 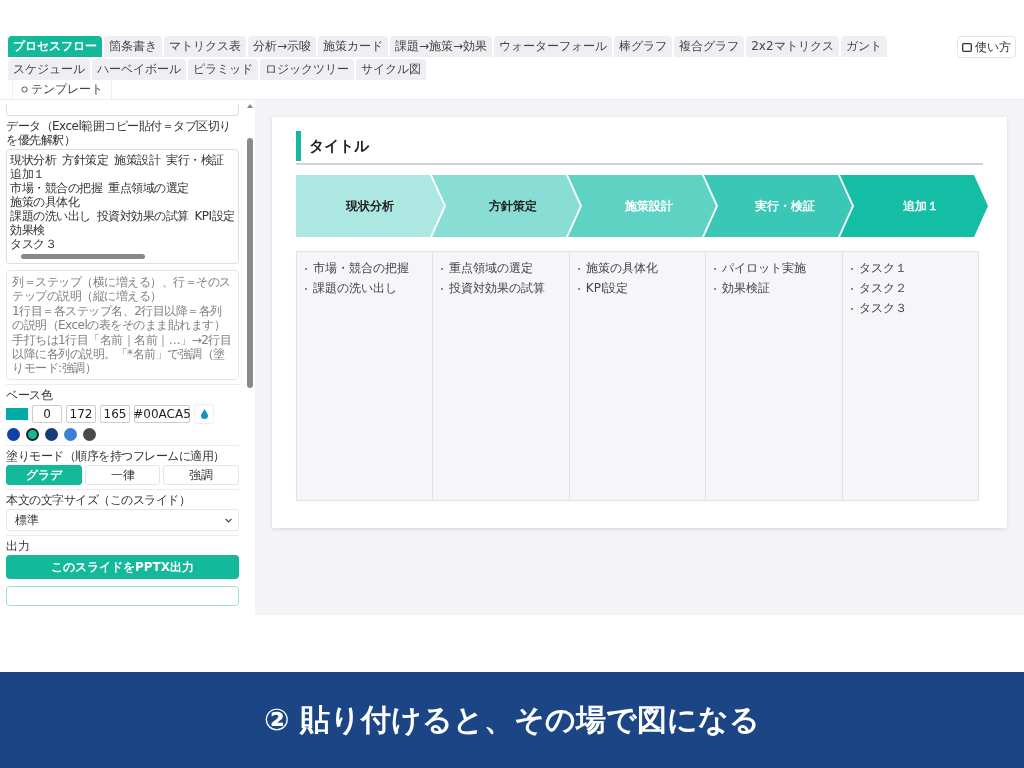 I want to click on scrollbar, so click(x=83, y=256).